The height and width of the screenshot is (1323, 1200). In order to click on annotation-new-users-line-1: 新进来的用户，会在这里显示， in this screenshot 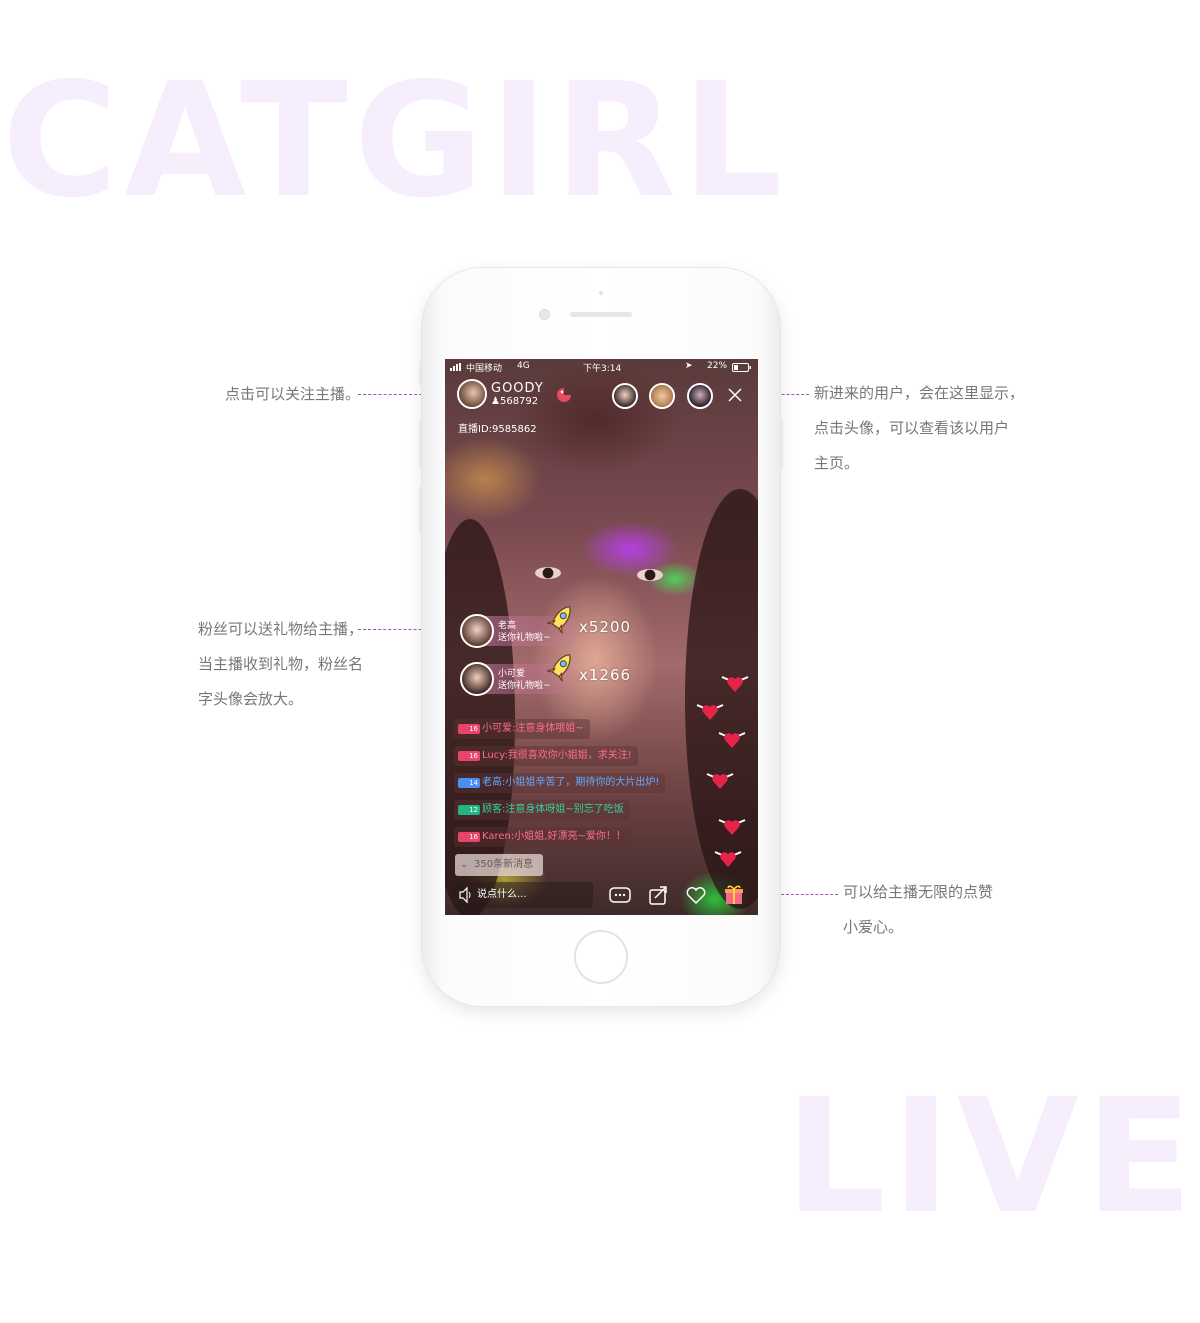, I will do `click(919, 393)`.